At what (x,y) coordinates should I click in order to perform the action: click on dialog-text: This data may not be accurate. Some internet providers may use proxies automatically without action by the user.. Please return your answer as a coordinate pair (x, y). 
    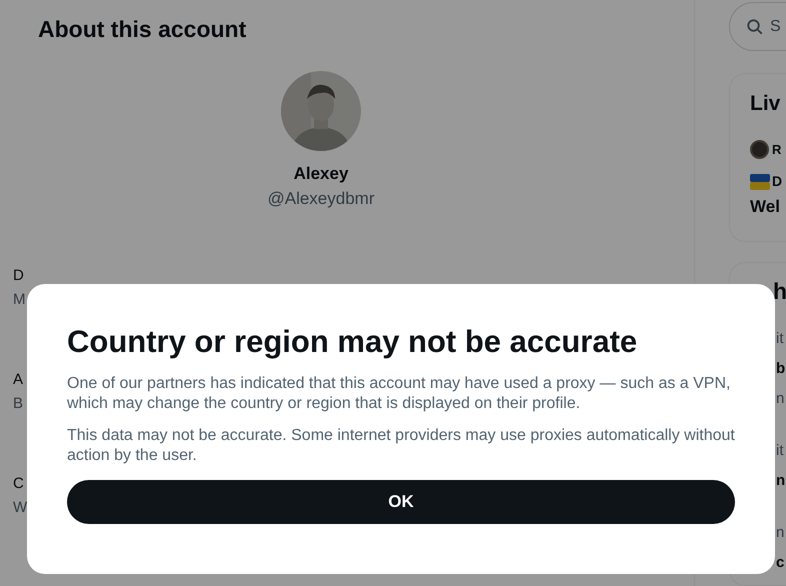
    Looking at the image, I should click on (401, 446).